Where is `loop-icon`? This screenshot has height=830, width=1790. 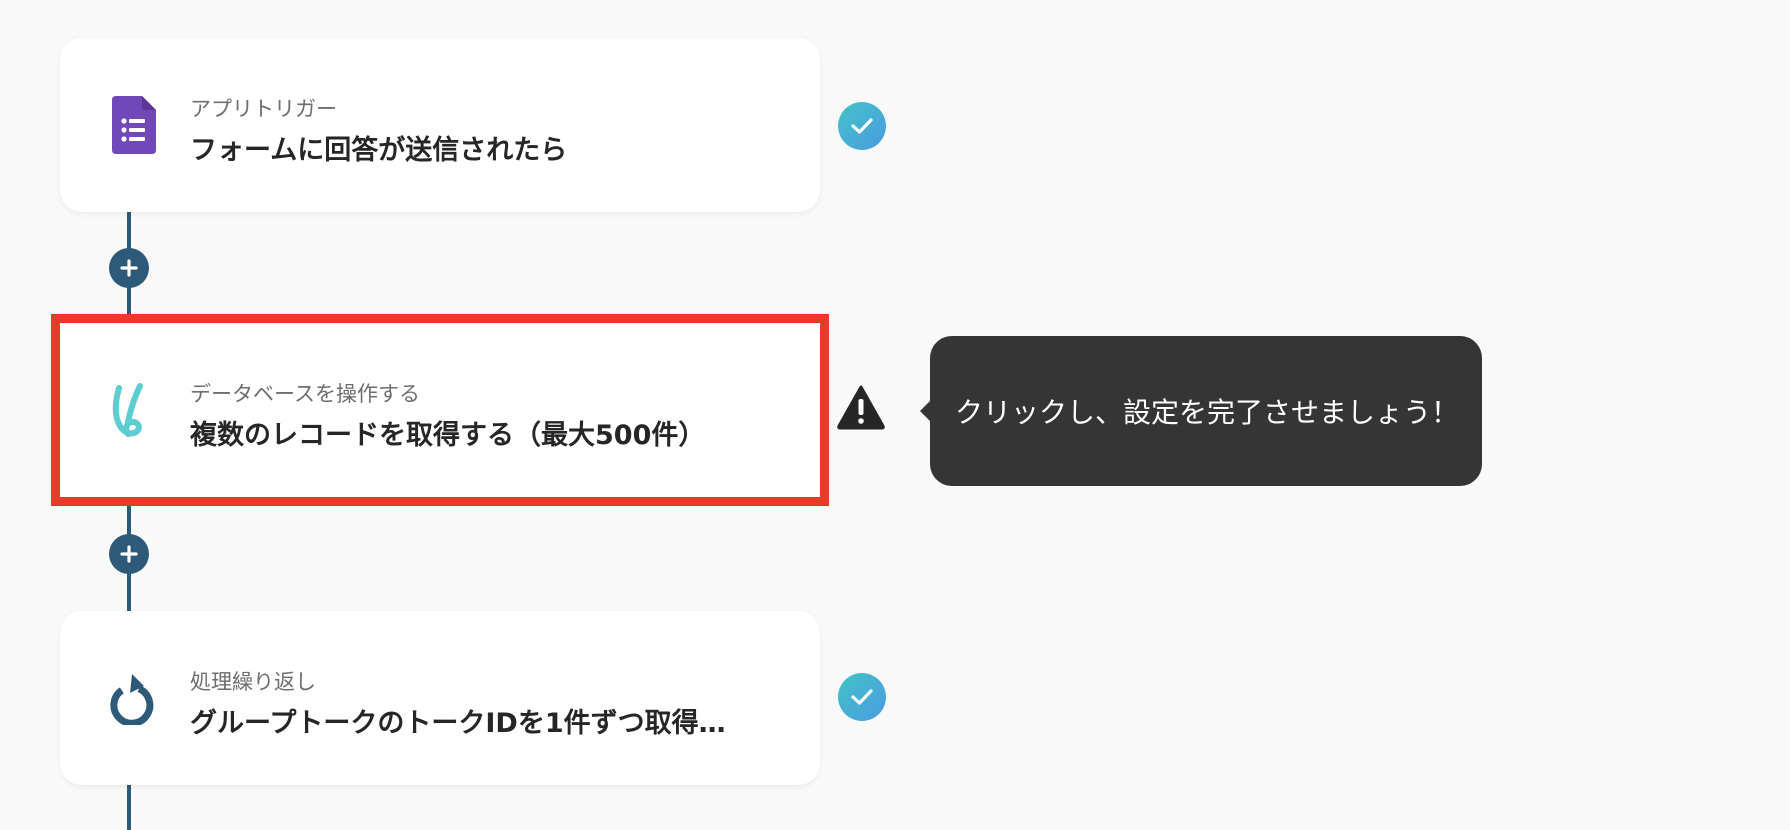 loop-icon is located at coordinates (134, 698).